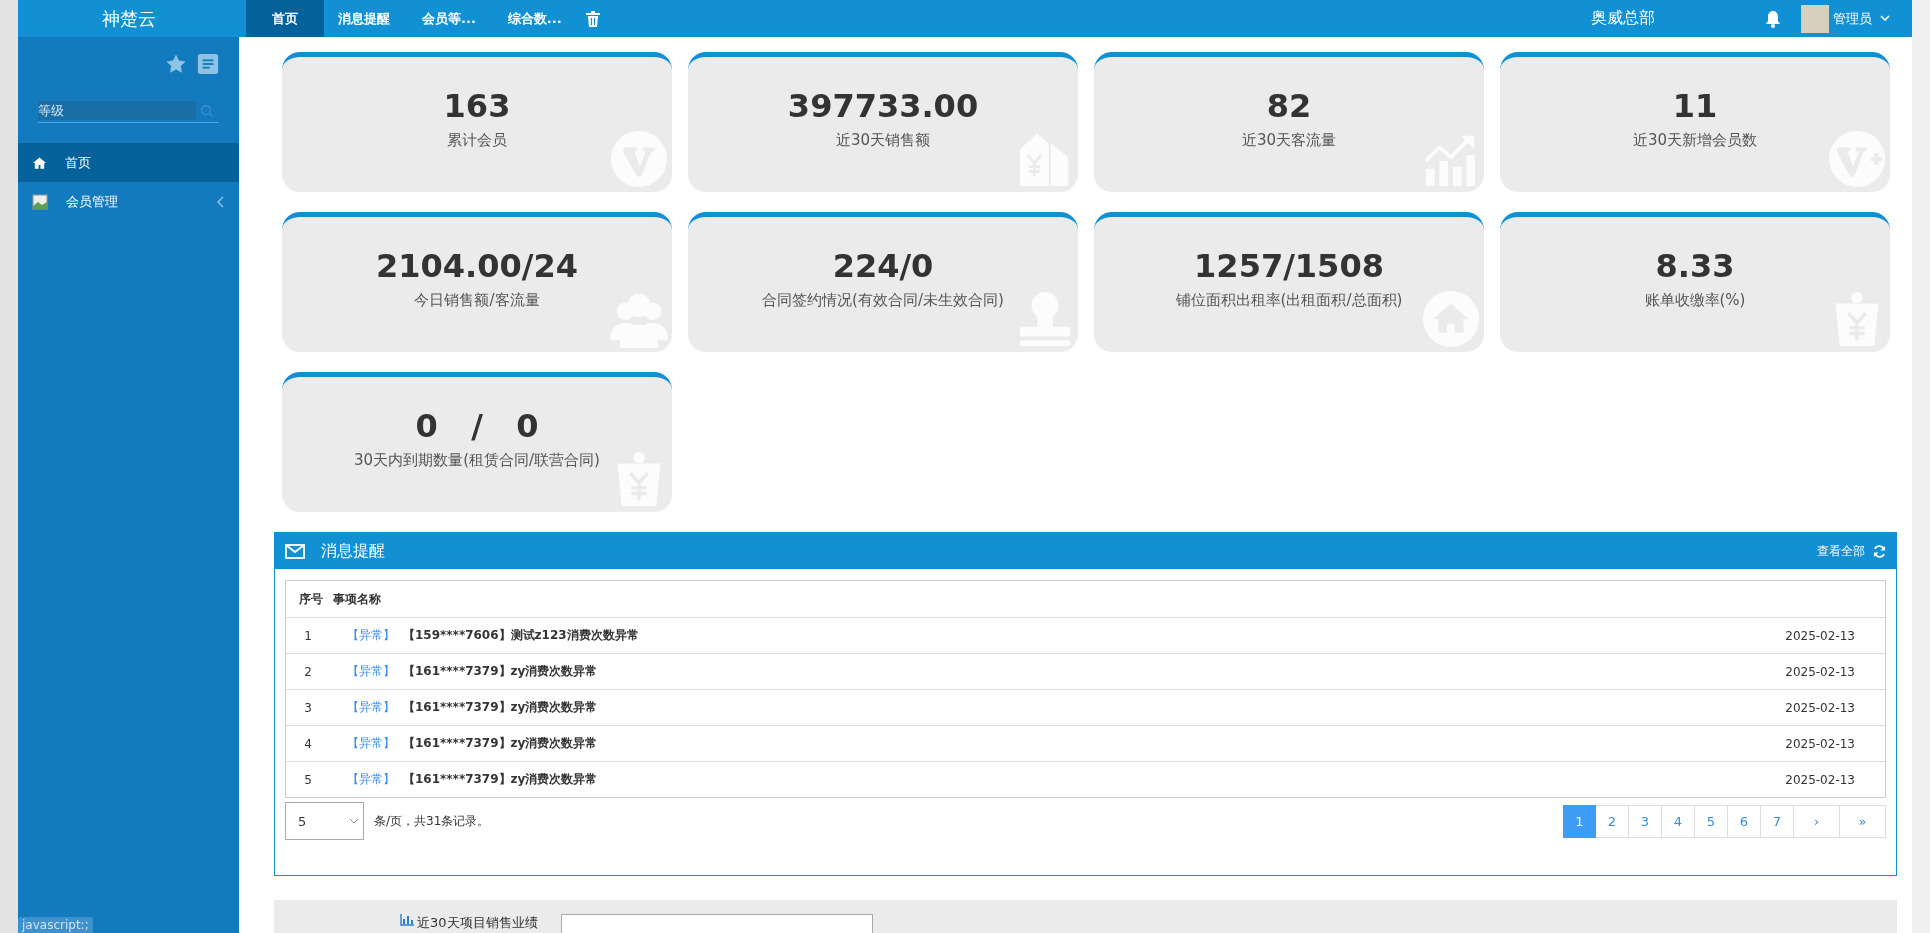 This screenshot has width=1930, height=933. What do you see at coordinates (883, 106) in the screenshot?
I see `stat-value: 397733.00` at bounding box center [883, 106].